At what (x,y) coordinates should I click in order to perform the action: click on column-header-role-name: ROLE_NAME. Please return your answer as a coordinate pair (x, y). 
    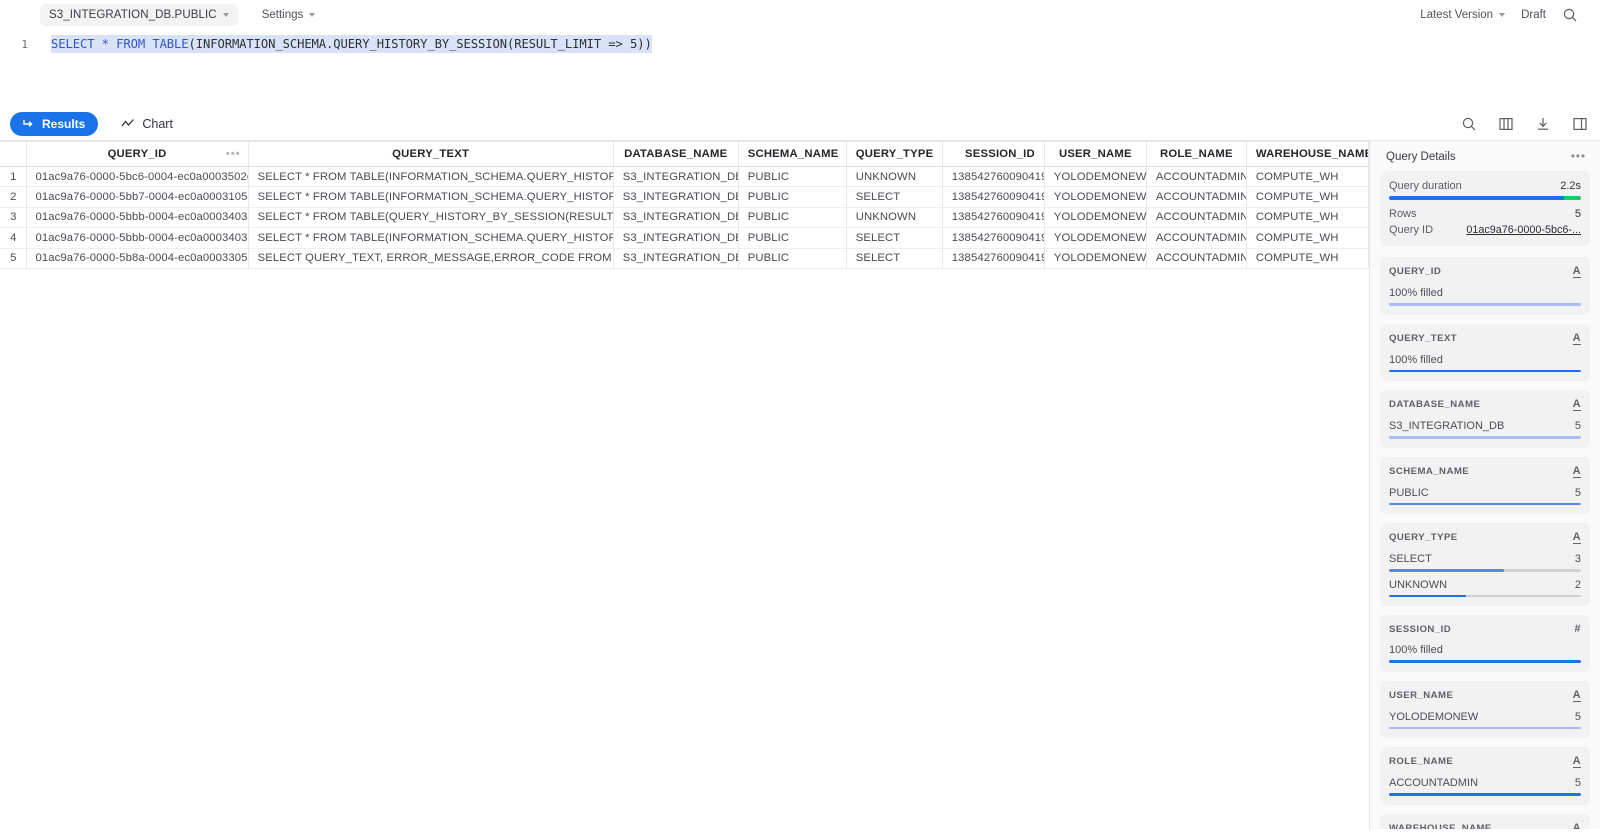
    Looking at the image, I should click on (1196, 154).